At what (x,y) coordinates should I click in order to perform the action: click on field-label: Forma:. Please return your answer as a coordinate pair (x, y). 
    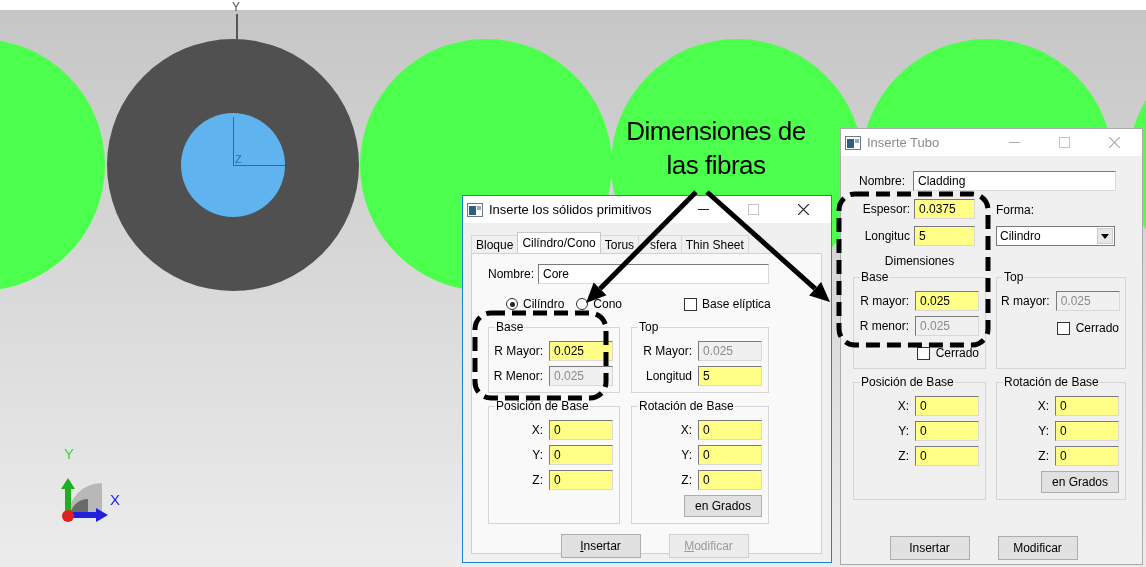
    Looking at the image, I should click on (1015, 210).